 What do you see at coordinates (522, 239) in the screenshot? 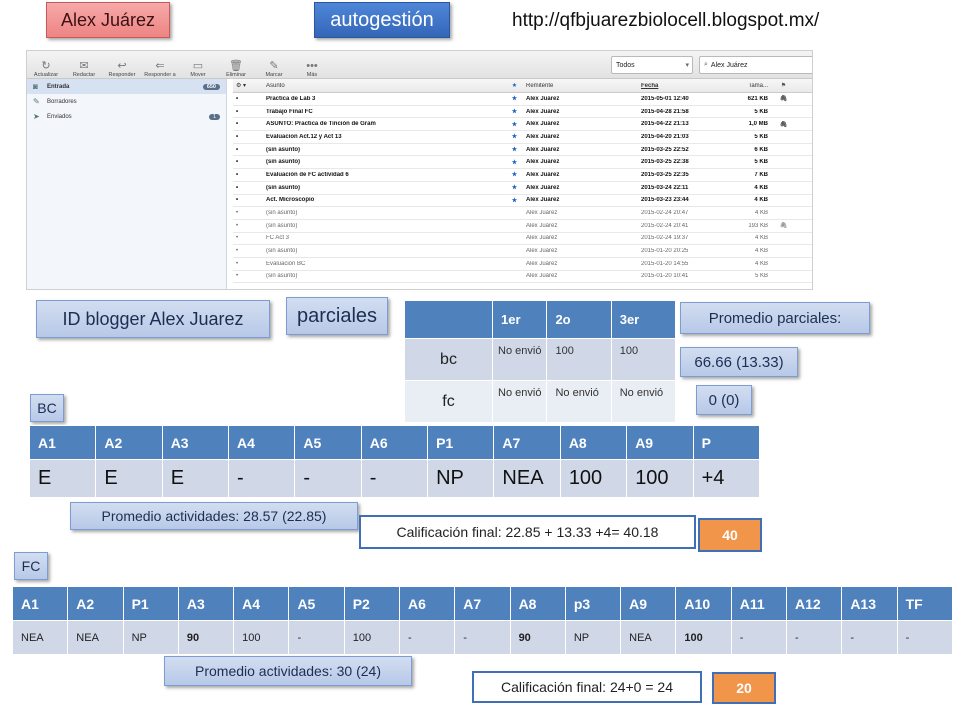
I see `message-row: • FC Act 3 Alex Juárez 2015-02-24 19:37 4 KB` at bounding box center [522, 239].